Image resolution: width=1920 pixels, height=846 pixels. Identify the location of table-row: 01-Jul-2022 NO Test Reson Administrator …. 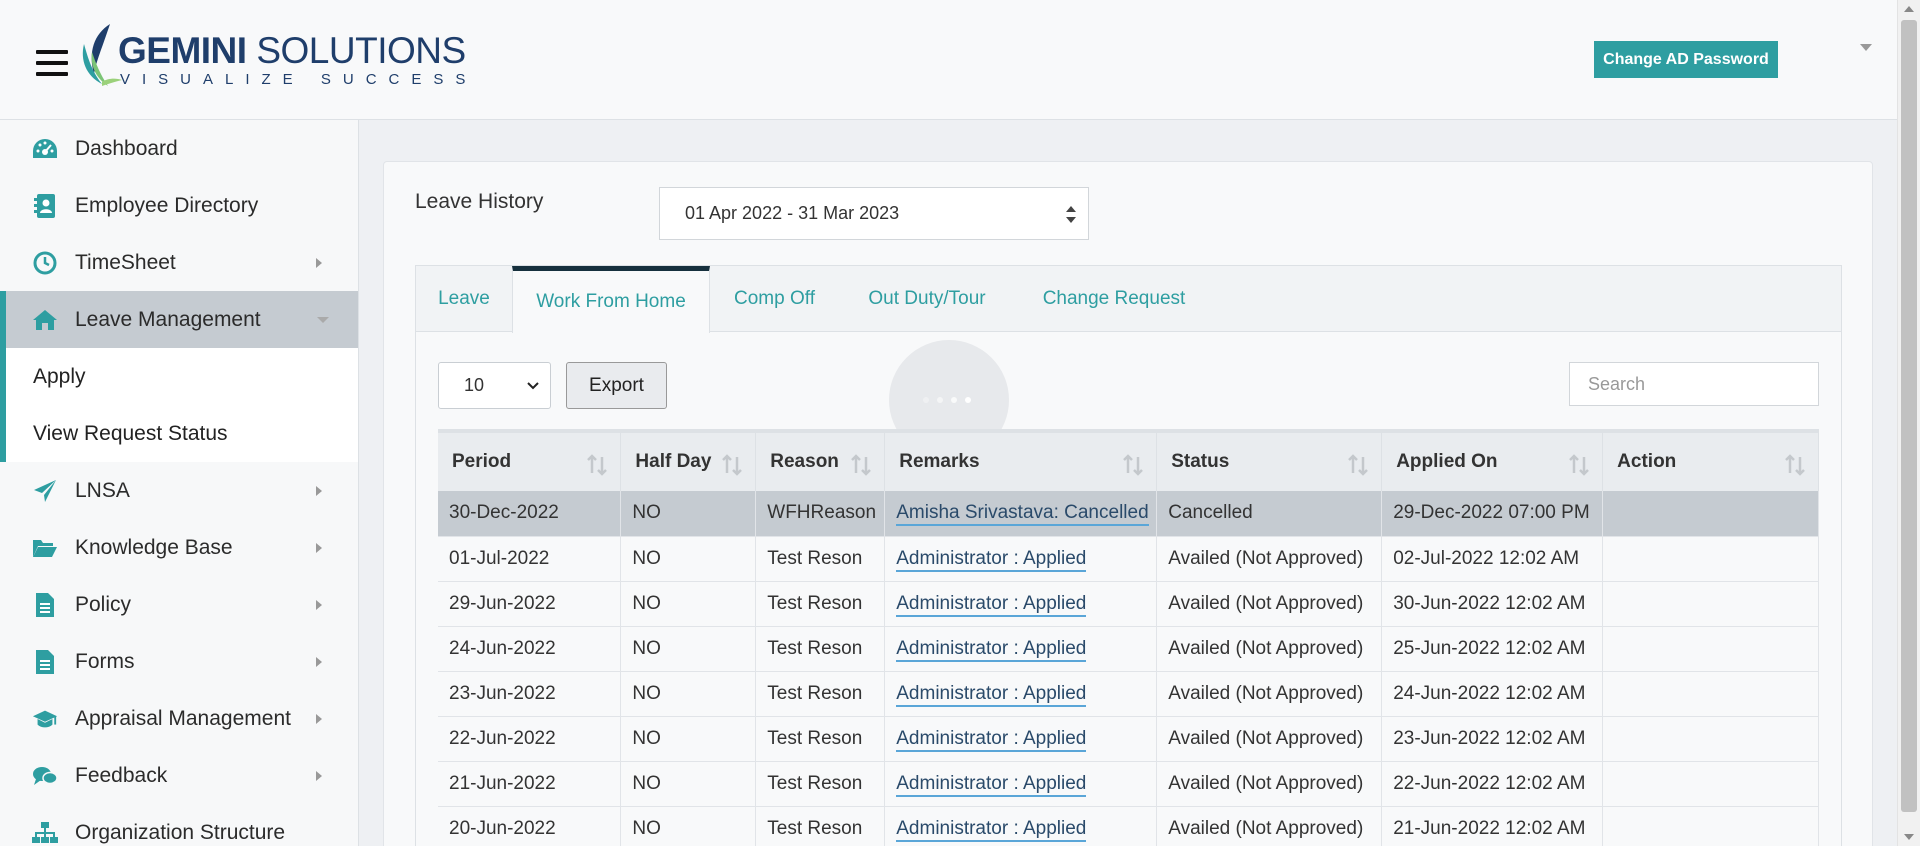
(1128, 559).